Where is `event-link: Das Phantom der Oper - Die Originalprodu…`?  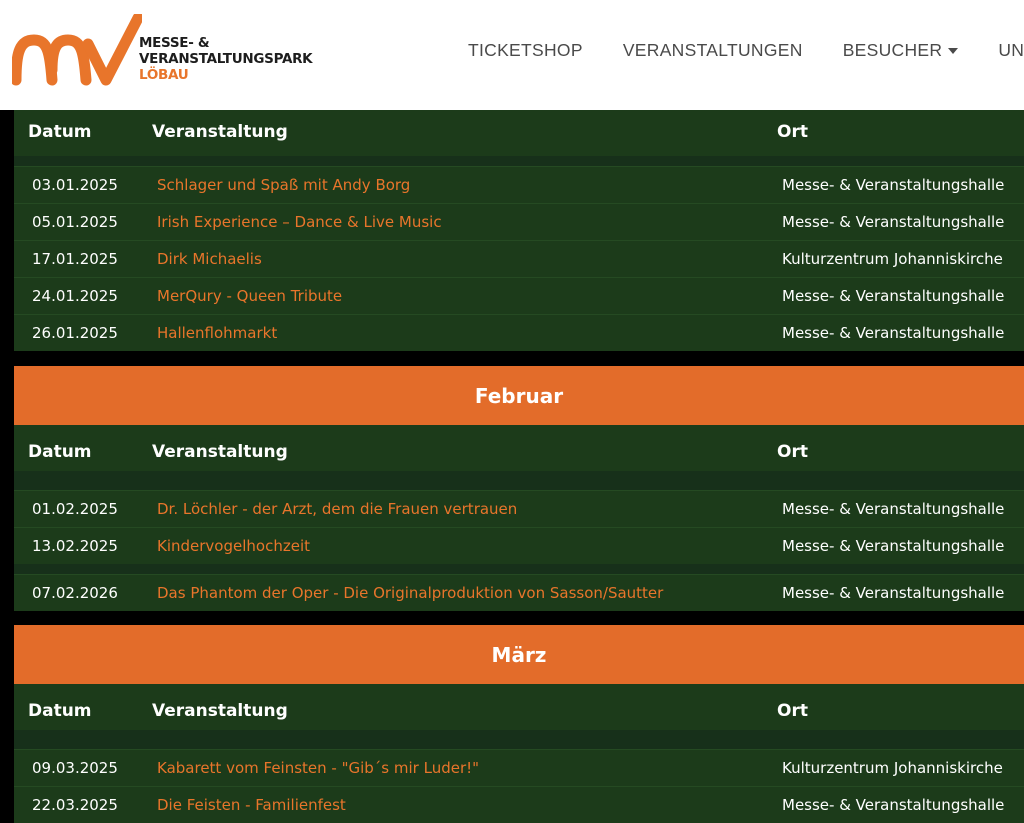
event-link: Das Phantom der Oper - Die Originalprodu… is located at coordinates (410, 593).